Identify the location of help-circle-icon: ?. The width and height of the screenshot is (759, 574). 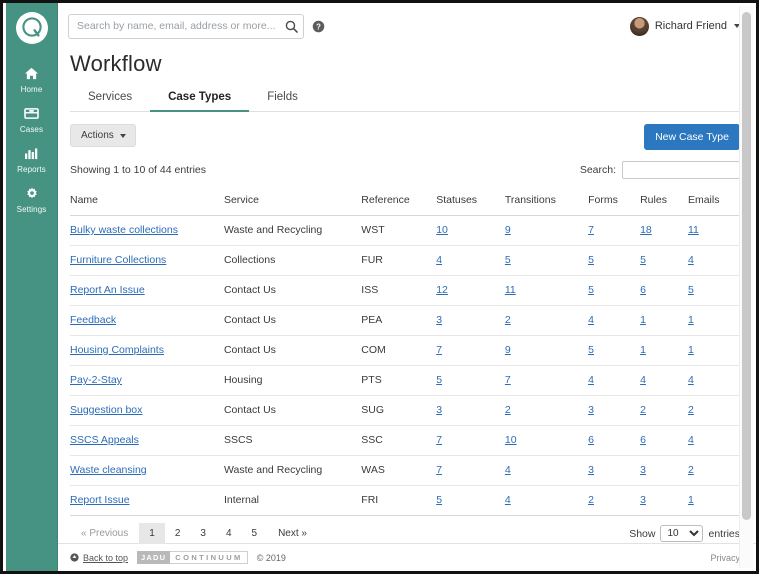
(318, 26).